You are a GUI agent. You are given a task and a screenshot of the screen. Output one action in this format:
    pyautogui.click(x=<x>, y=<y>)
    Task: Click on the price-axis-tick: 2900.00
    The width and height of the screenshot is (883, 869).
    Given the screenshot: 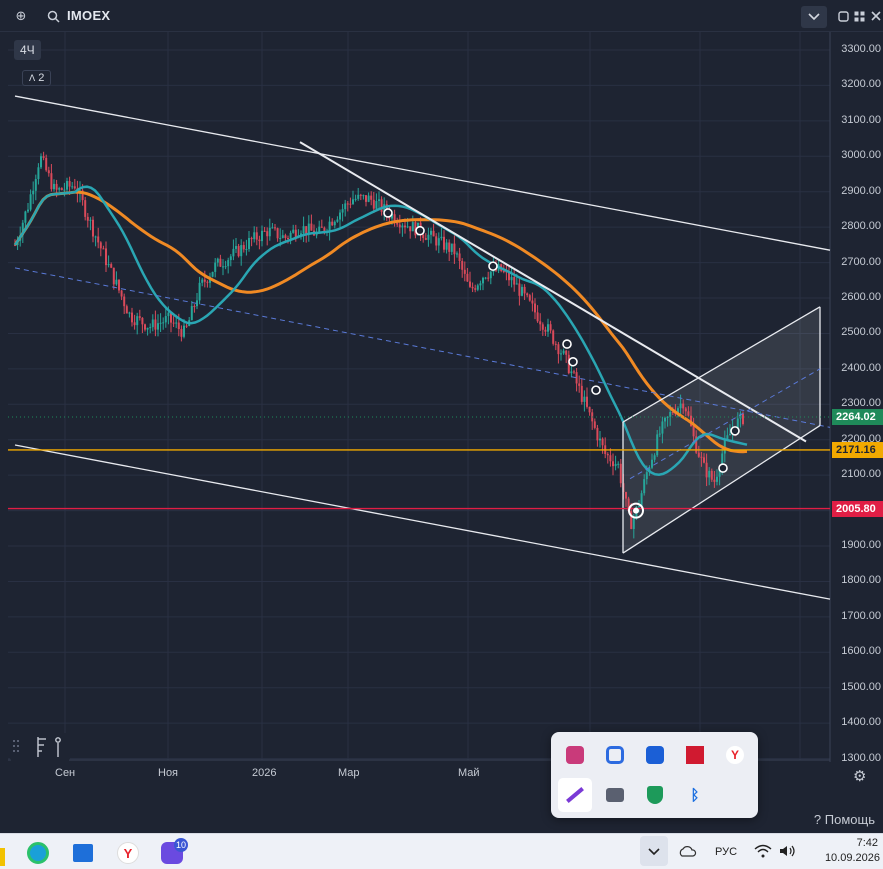 What is the action you would take?
    pyautogui.click(x=861, y=190)
    